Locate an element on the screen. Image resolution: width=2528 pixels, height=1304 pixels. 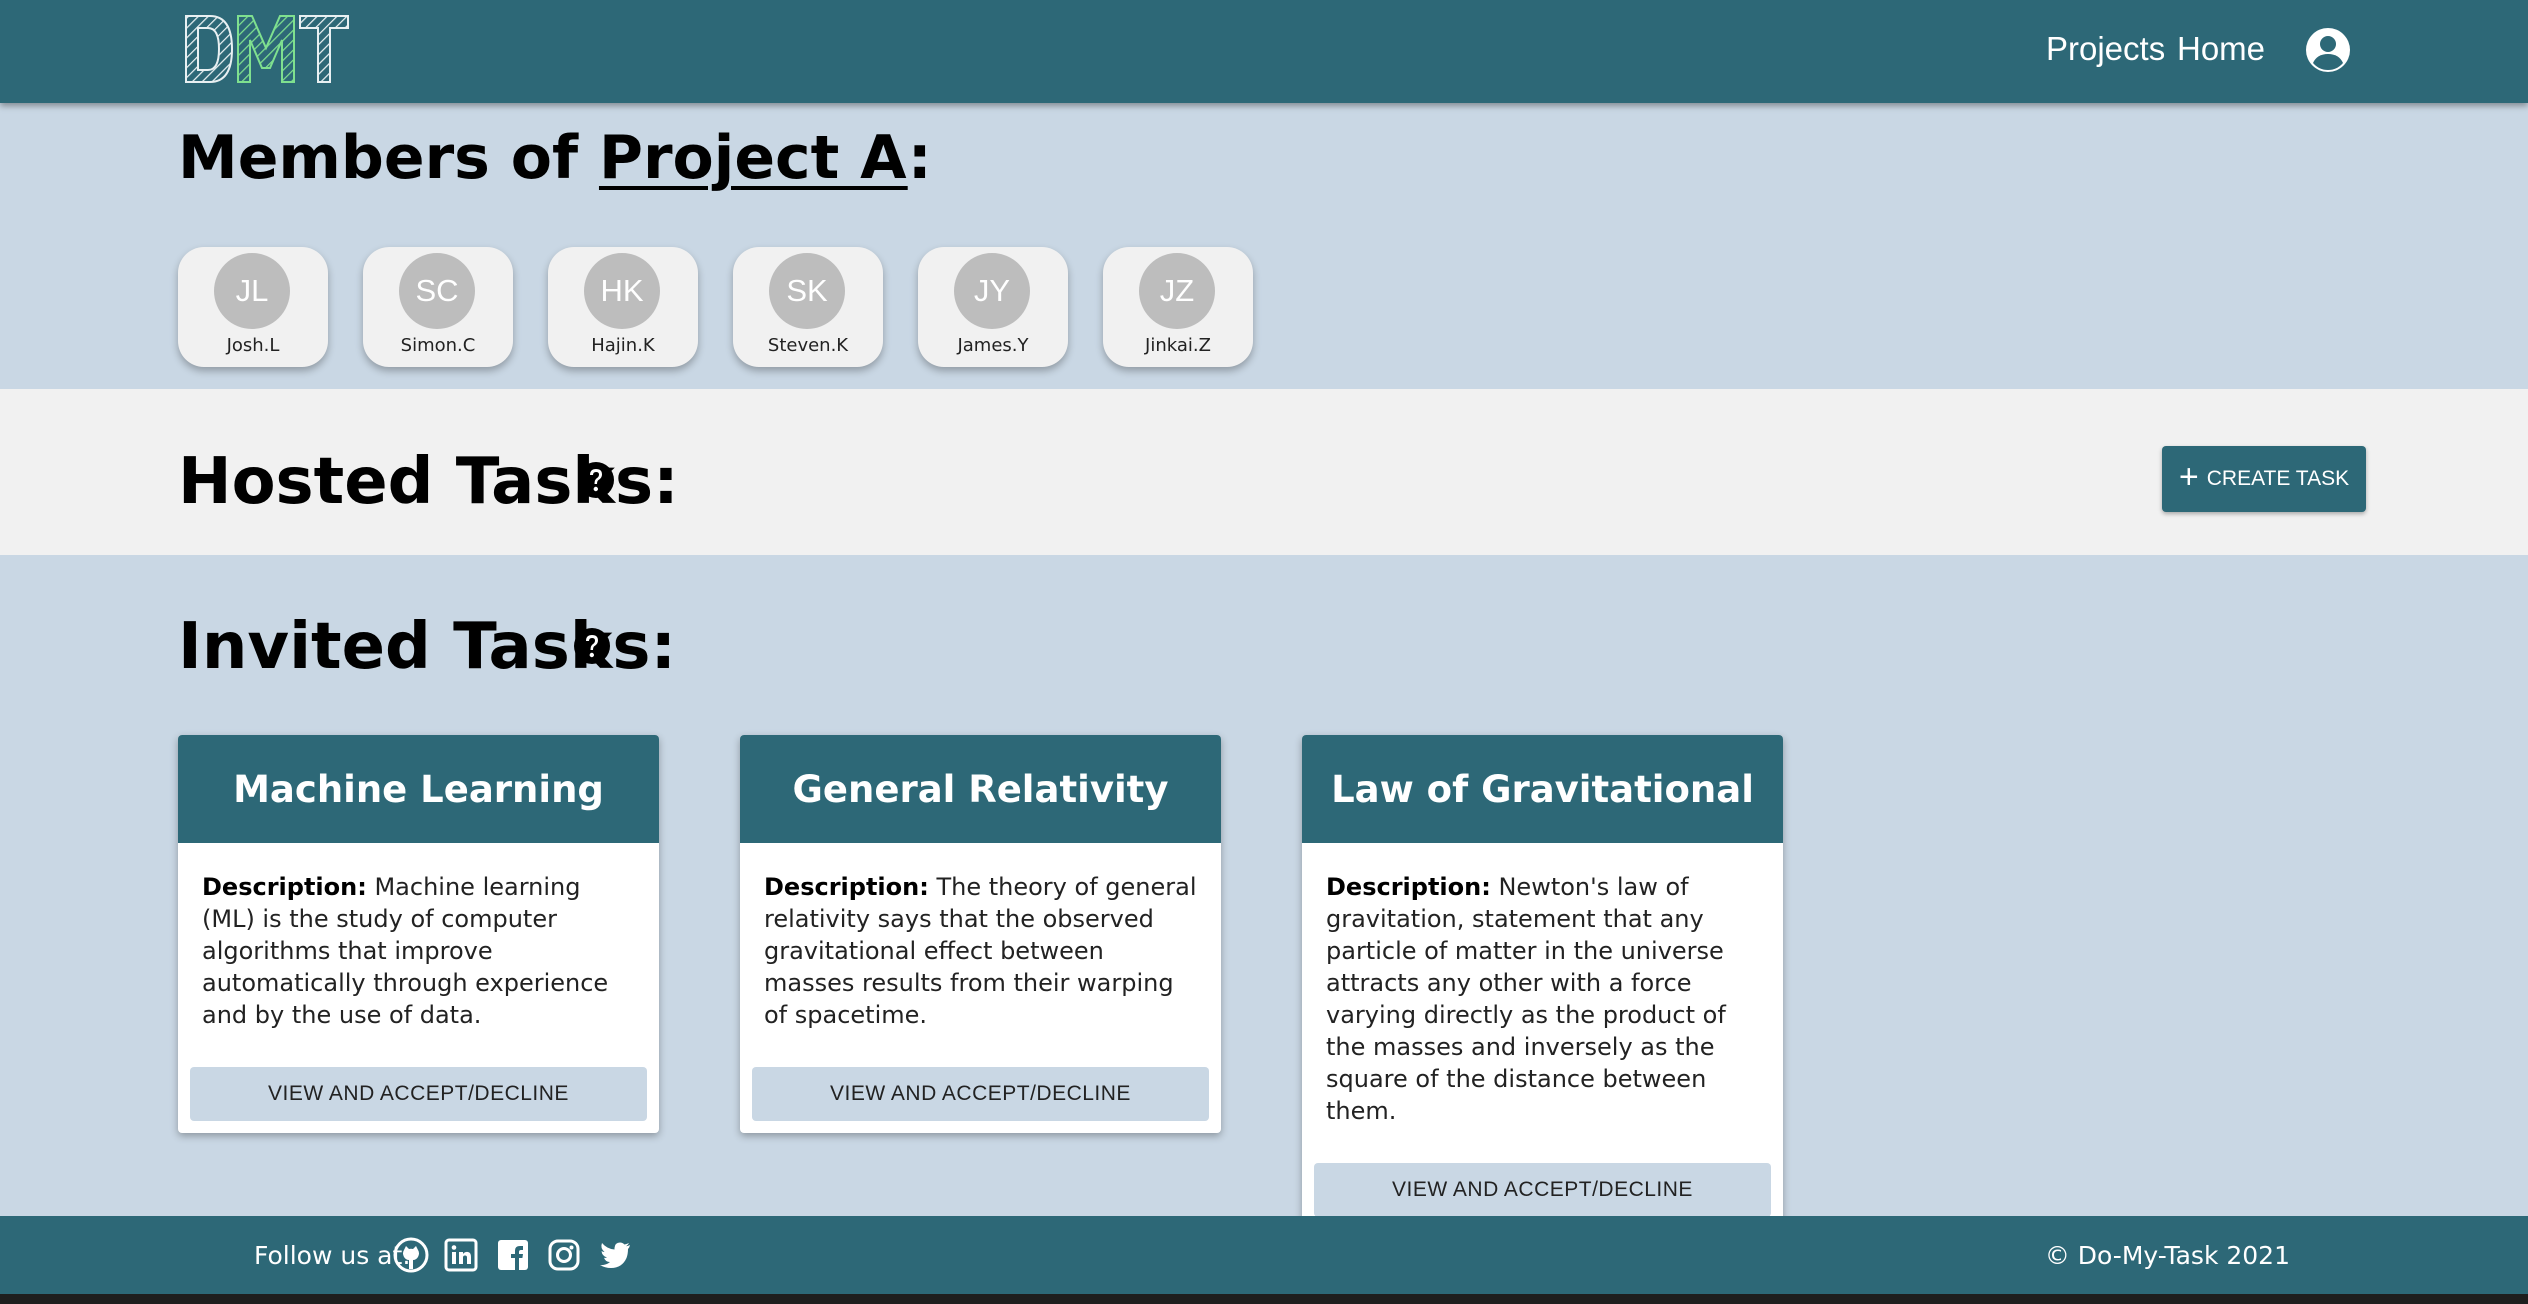
member-name: Josh.L is located at coordinates (253, 345).